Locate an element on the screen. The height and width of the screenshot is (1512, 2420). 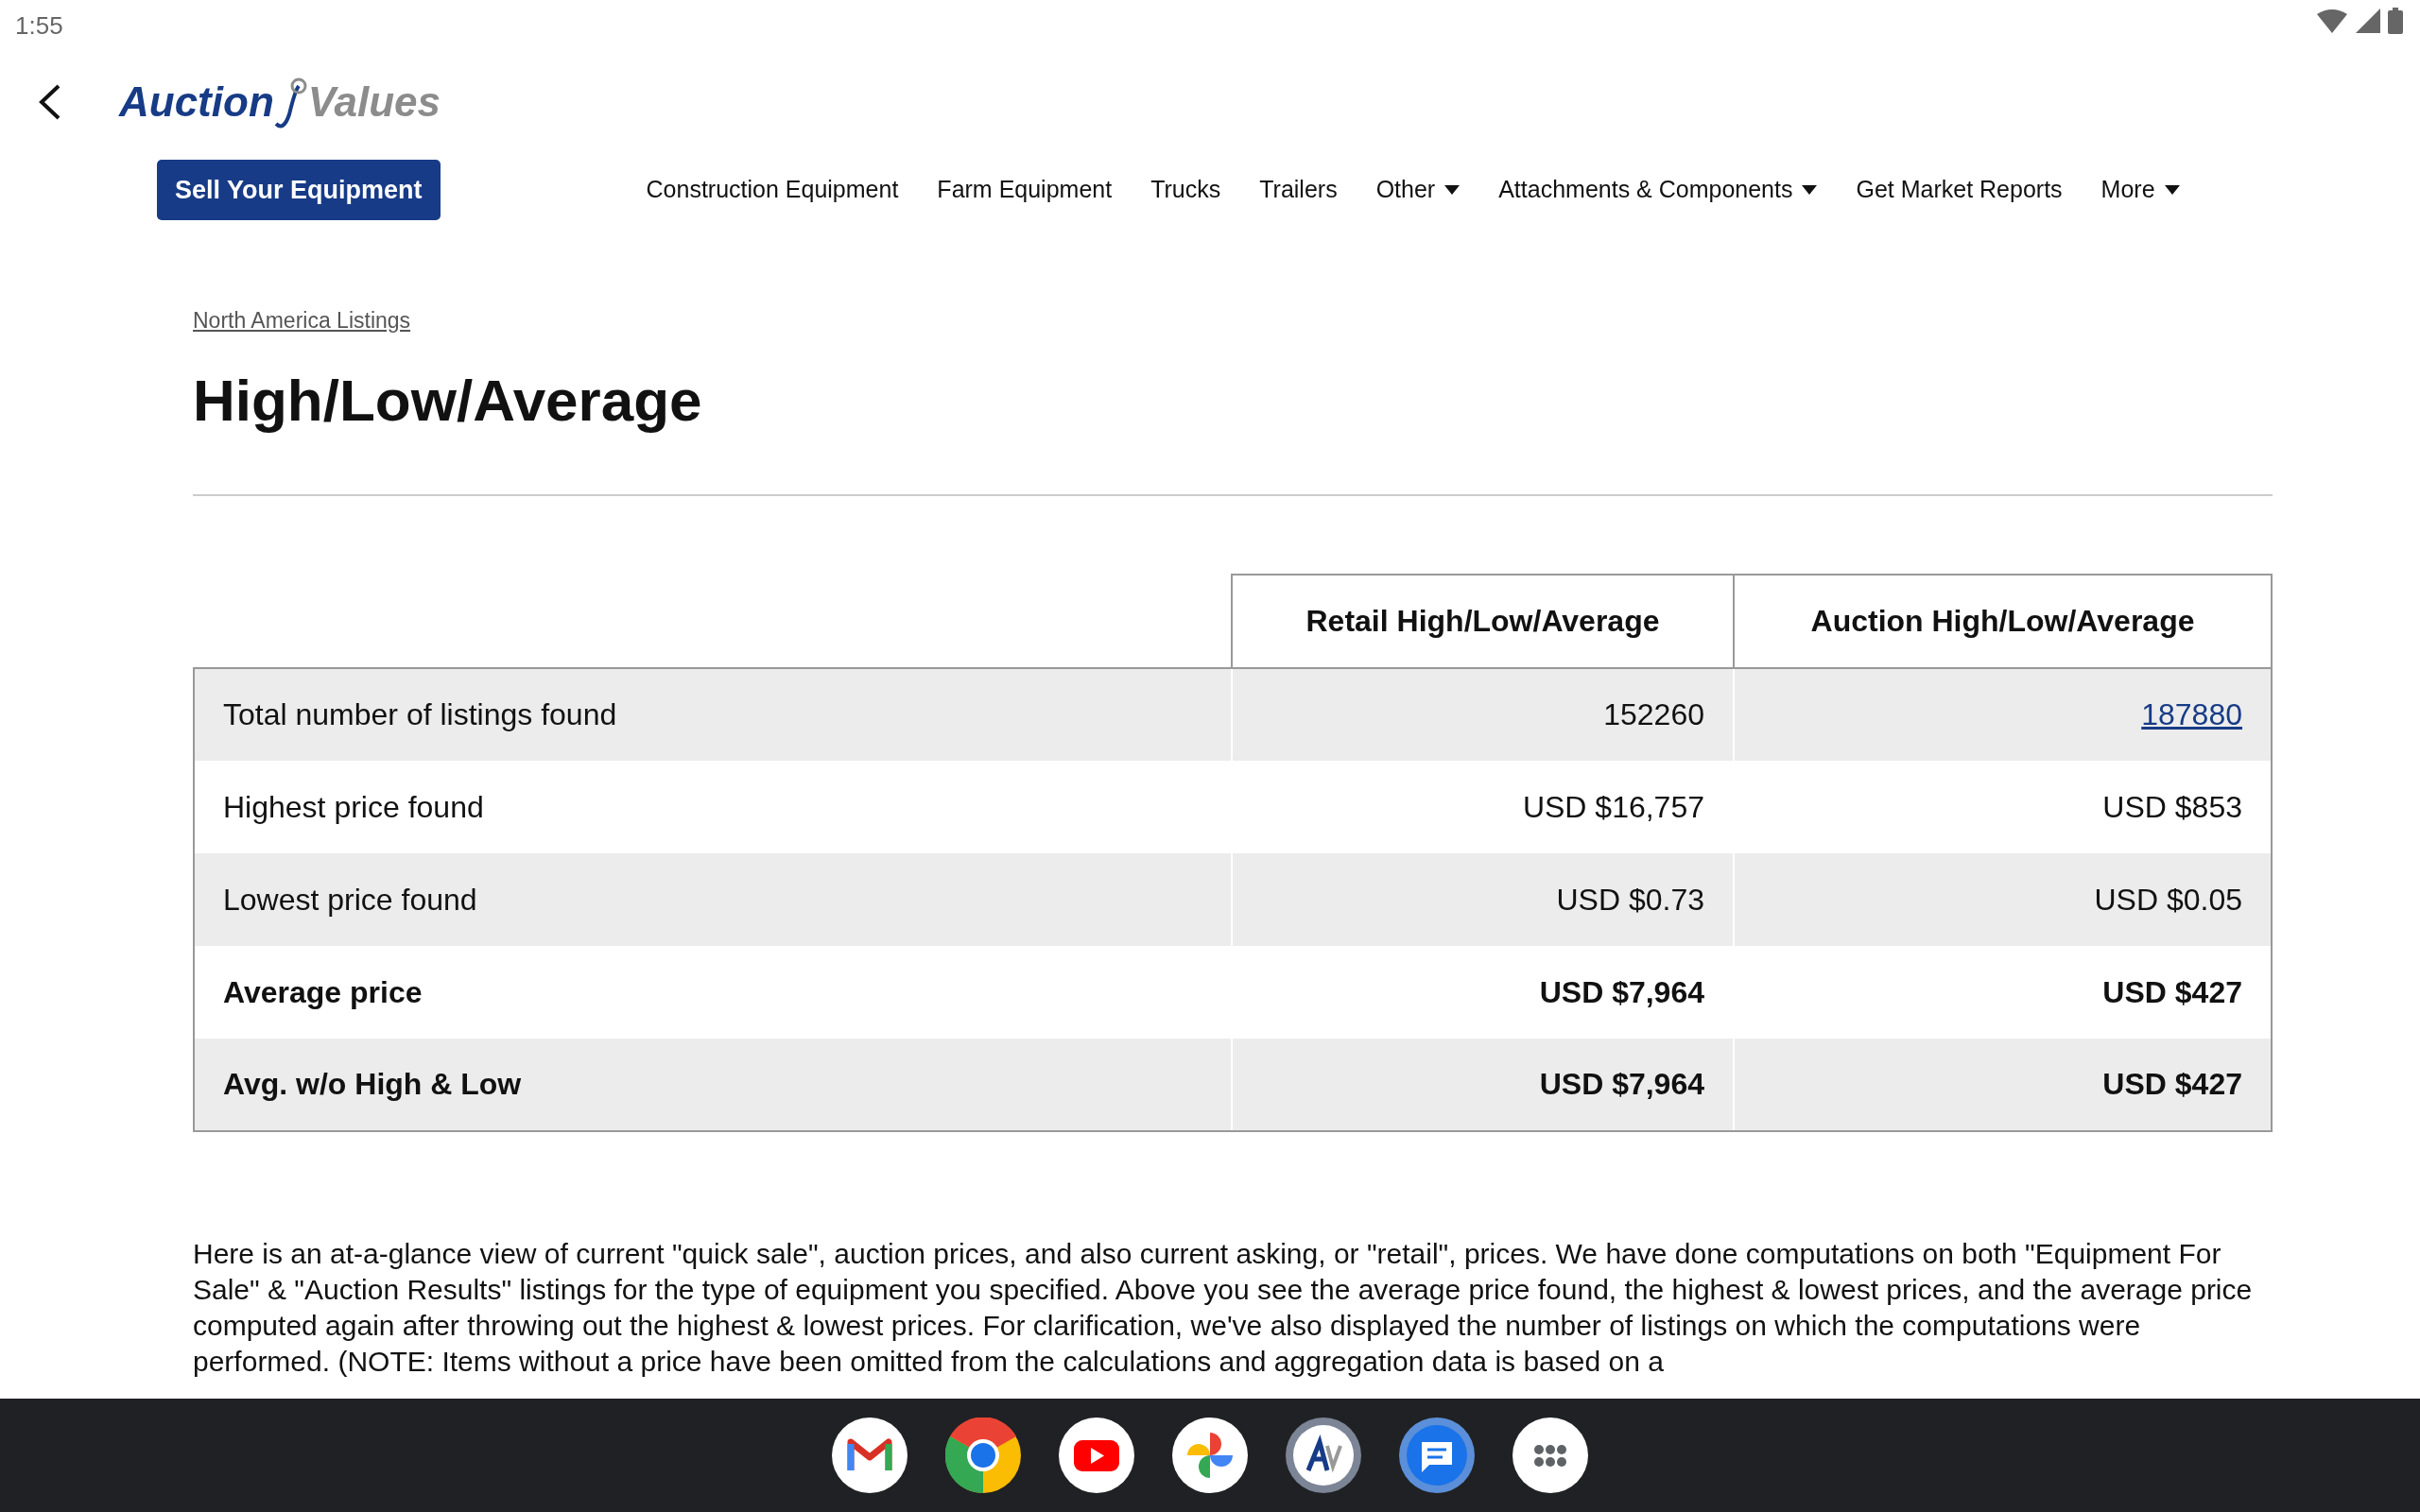
row-label: Average price is located at coordinates (323, 991).